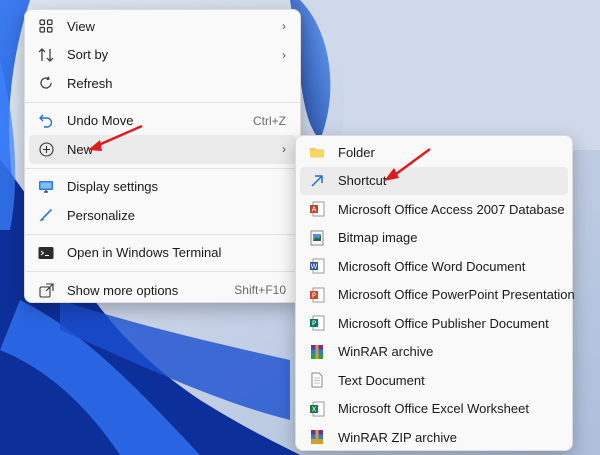 The image size is (600, 455). Describe the element at coordinates (356, 152) in the screenshot. I see `submenu-item-label: Folder` at that location.